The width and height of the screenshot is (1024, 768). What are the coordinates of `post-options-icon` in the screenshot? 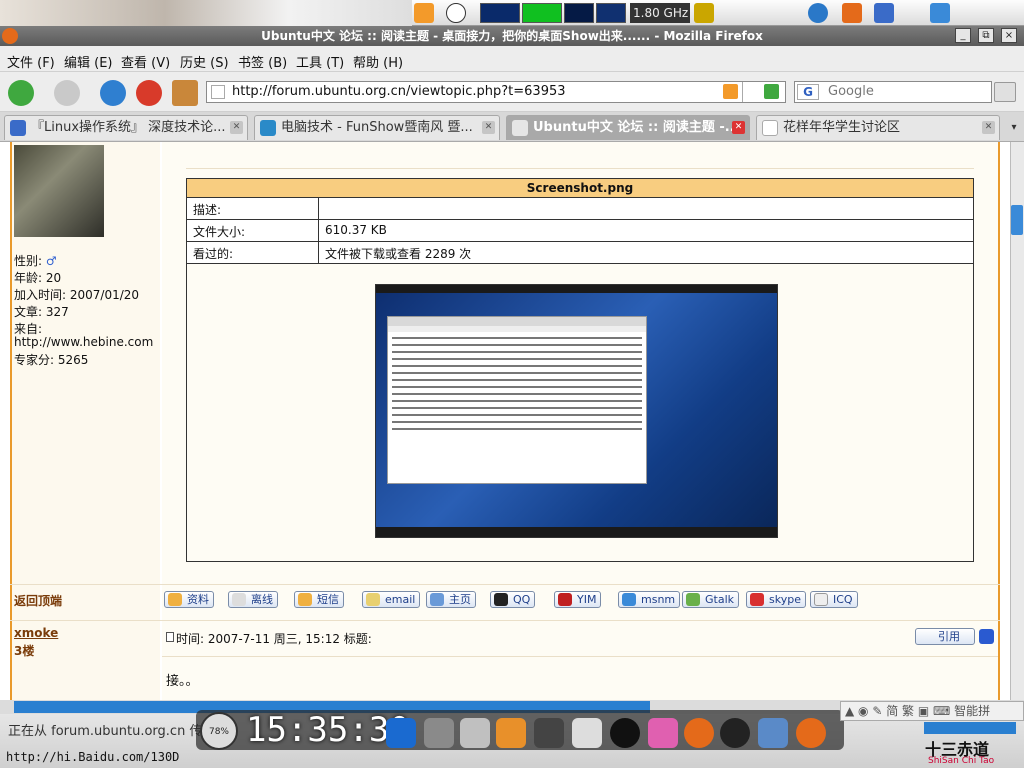 It's located at (986, 636).